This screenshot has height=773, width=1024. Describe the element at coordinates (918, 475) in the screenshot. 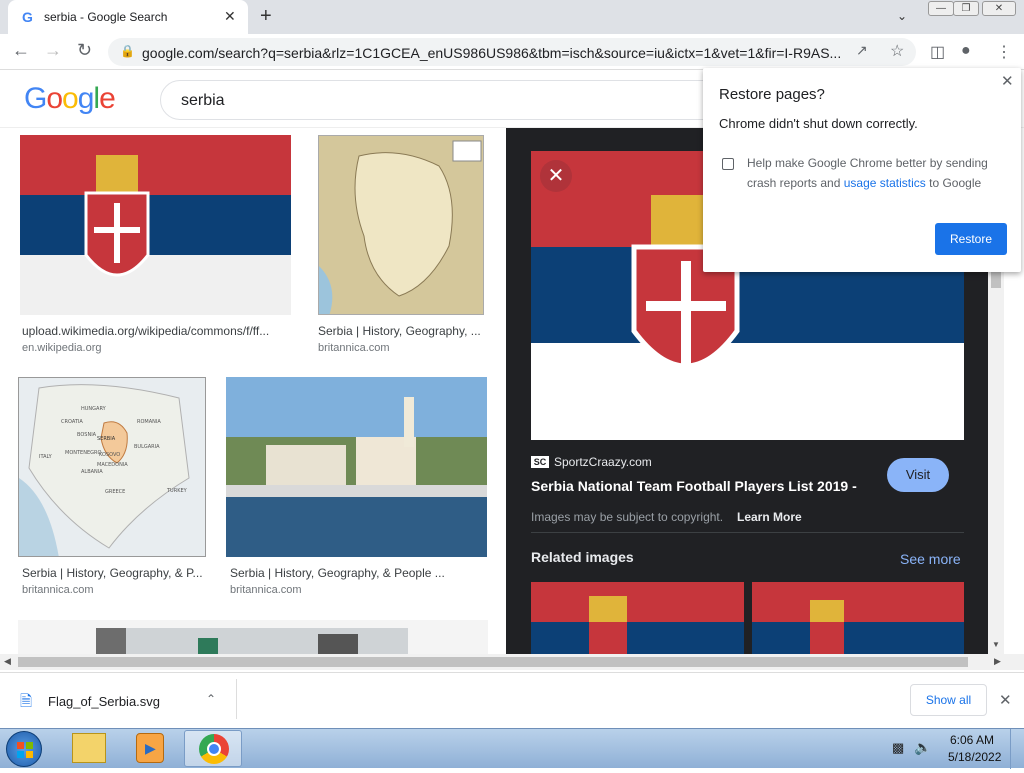

I see `visit-button: Visit` at that location.